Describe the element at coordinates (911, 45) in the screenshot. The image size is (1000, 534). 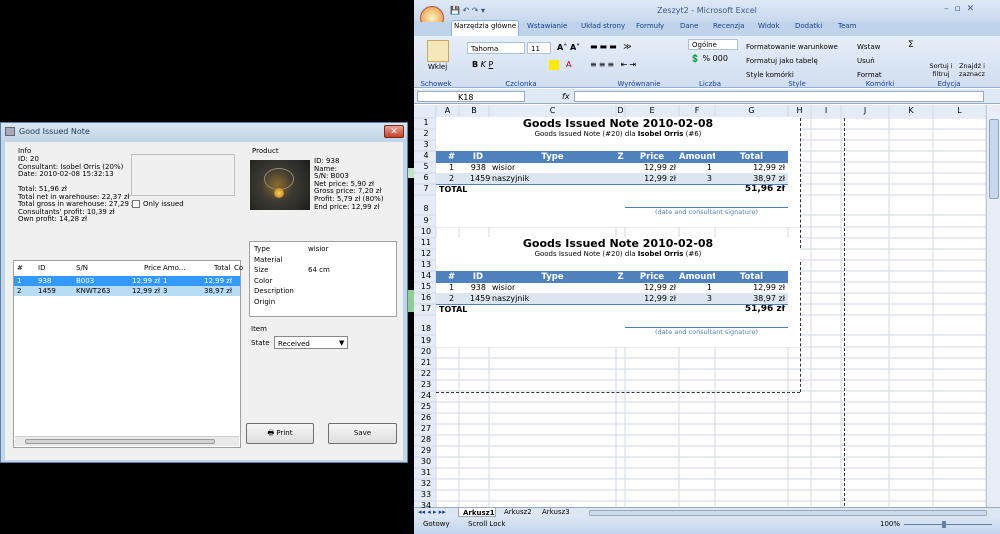
I see `sum-icon: Σ` at that location.